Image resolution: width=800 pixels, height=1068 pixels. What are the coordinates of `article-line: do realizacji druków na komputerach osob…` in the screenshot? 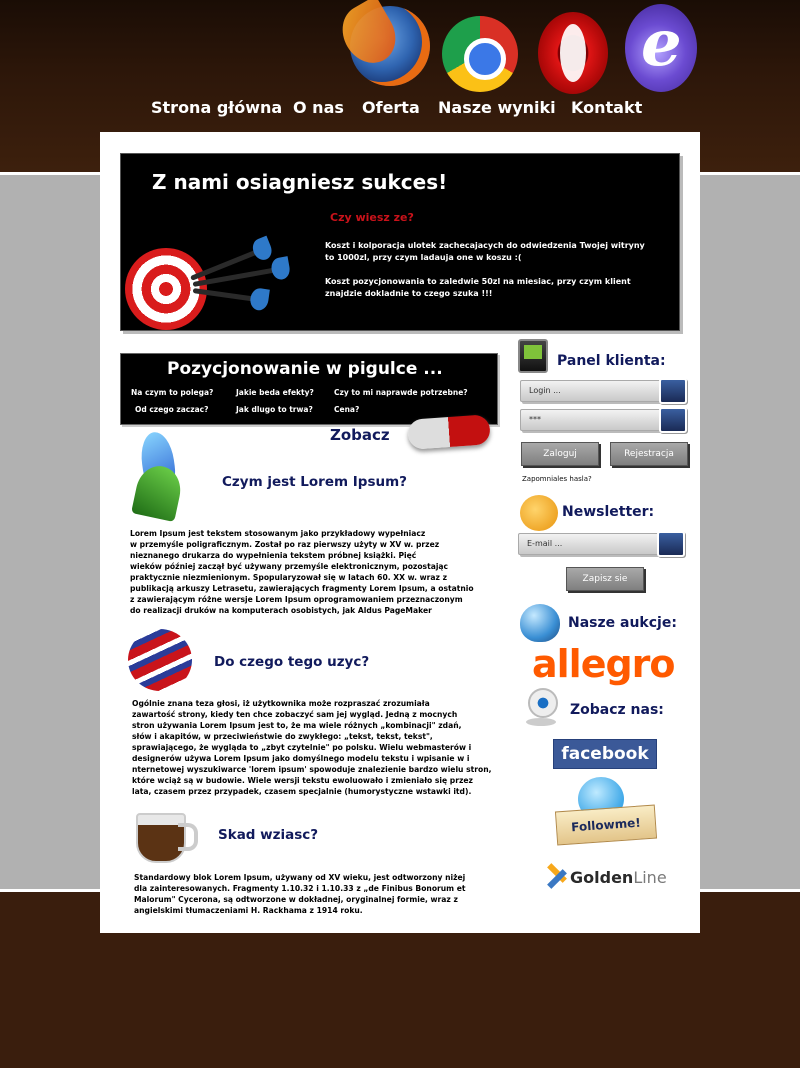 It's located at (281, 610).